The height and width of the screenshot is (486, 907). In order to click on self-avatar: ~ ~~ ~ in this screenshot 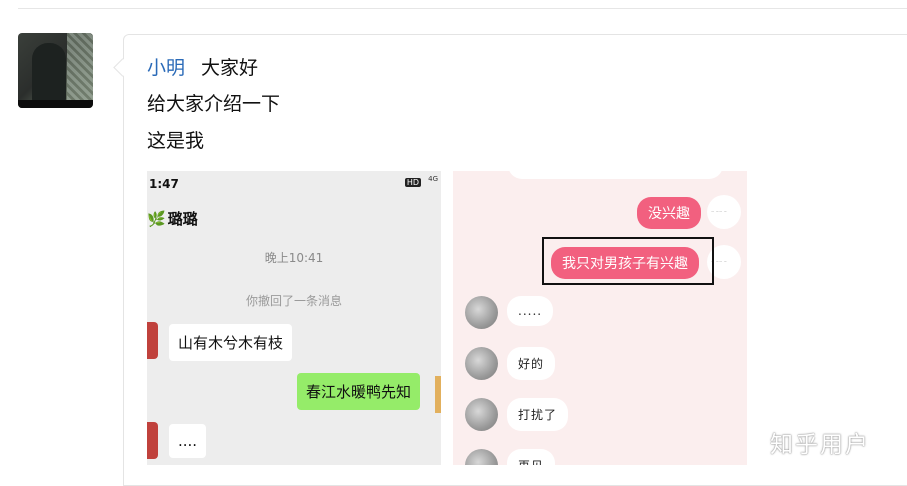, I will do `click(724, 212)`.